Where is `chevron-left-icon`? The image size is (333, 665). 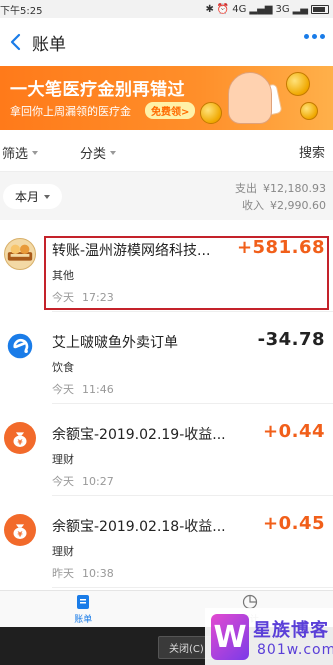
chevron-left-icon is located at coordinates (15, 42).